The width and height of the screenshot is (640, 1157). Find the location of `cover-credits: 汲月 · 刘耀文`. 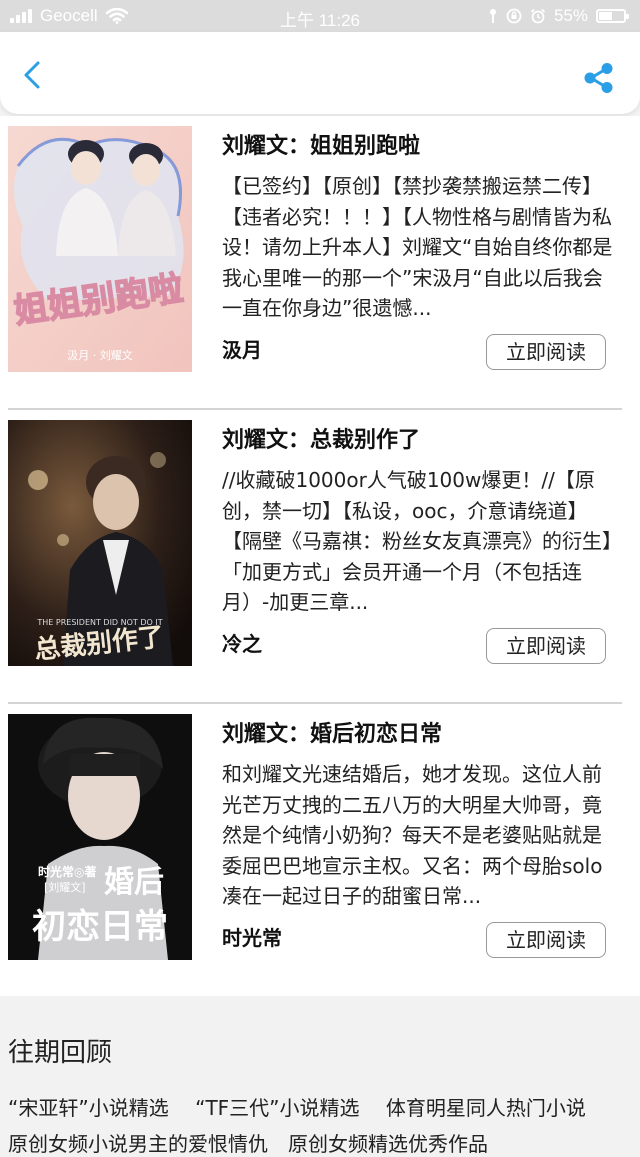

cover-credits: 汲月 · 刘耀文 is located at coordinates (100, 355).